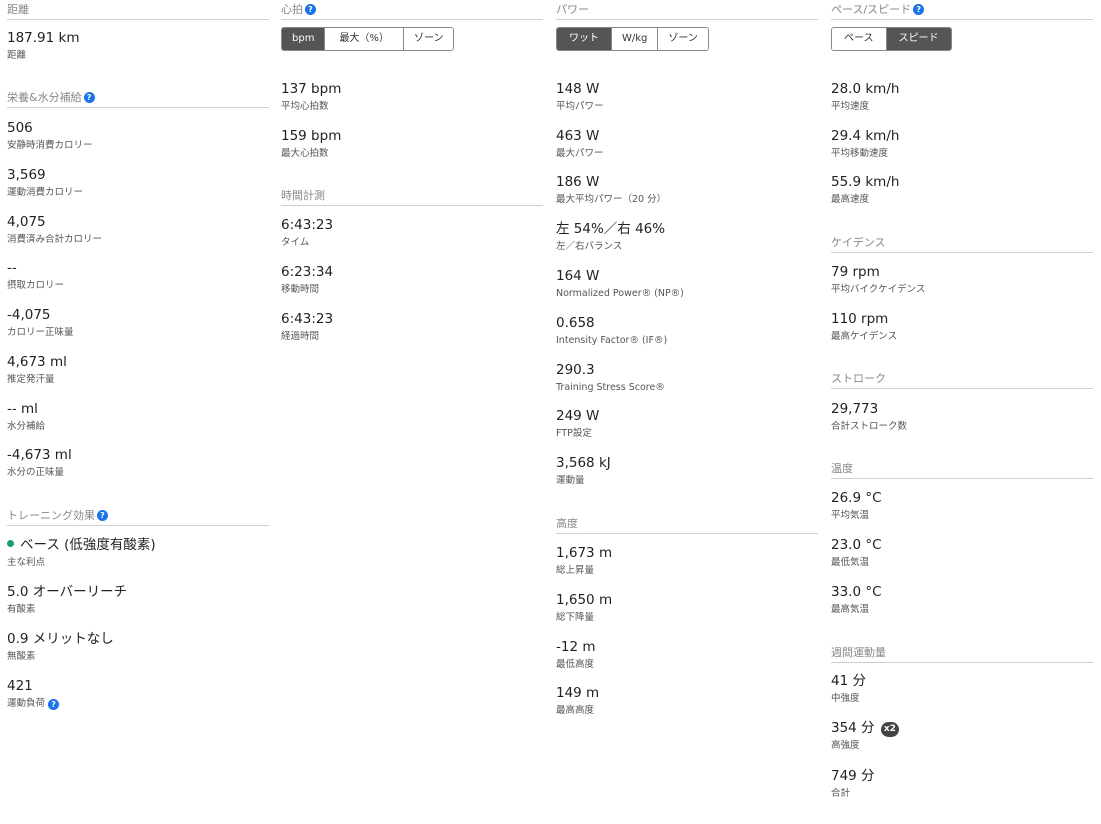 Image resolution: width=1101 pixels, height=824 pixels. I want to click on section-title-elevation: 高度, so click(687, 525).